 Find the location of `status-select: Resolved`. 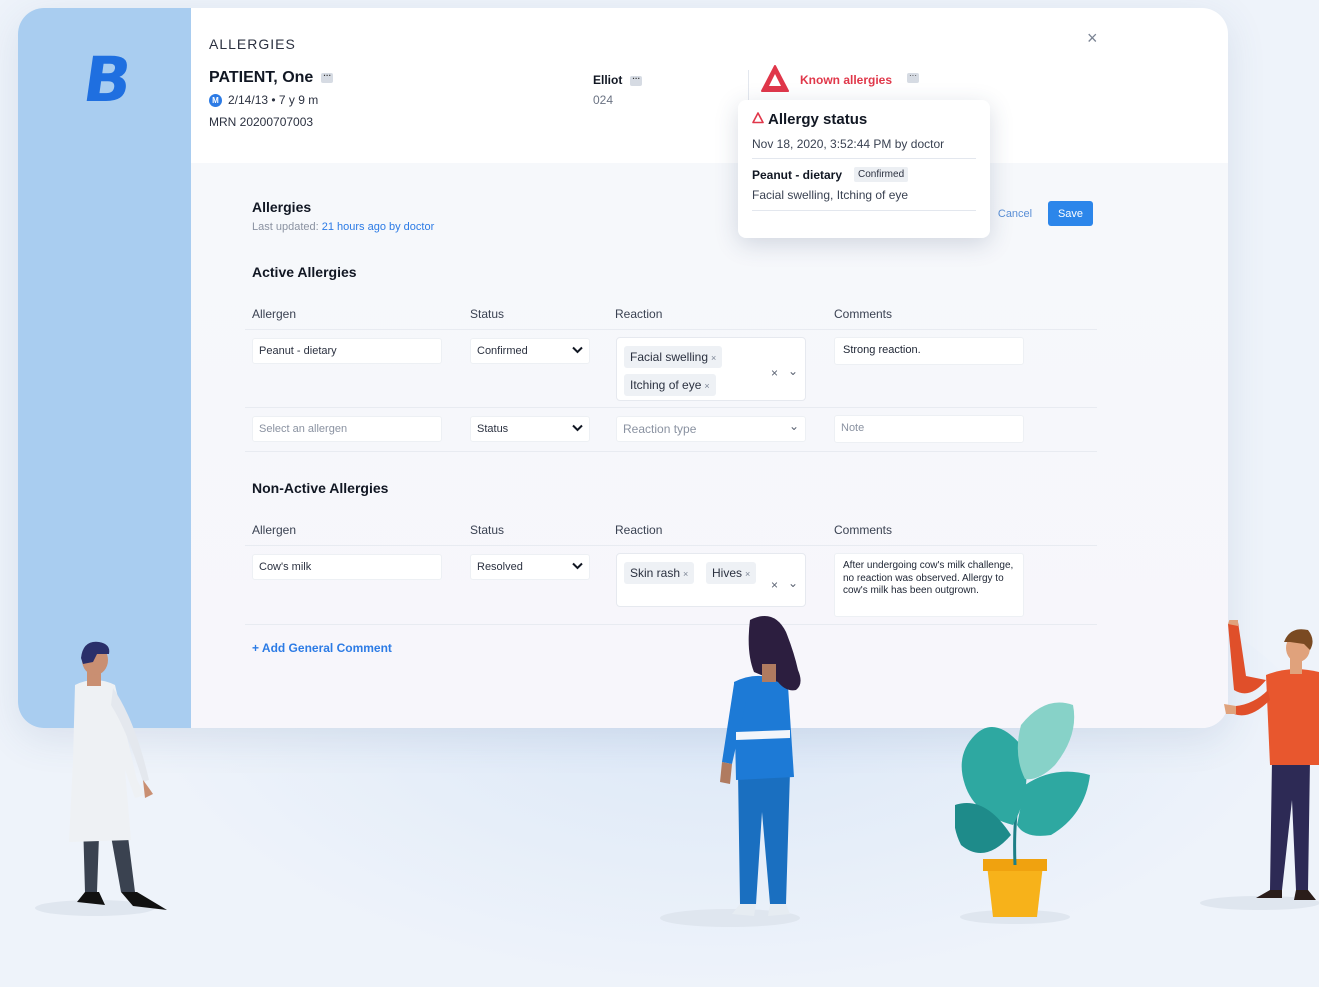

status-select: Resolved is located at coordinates (530, 567).